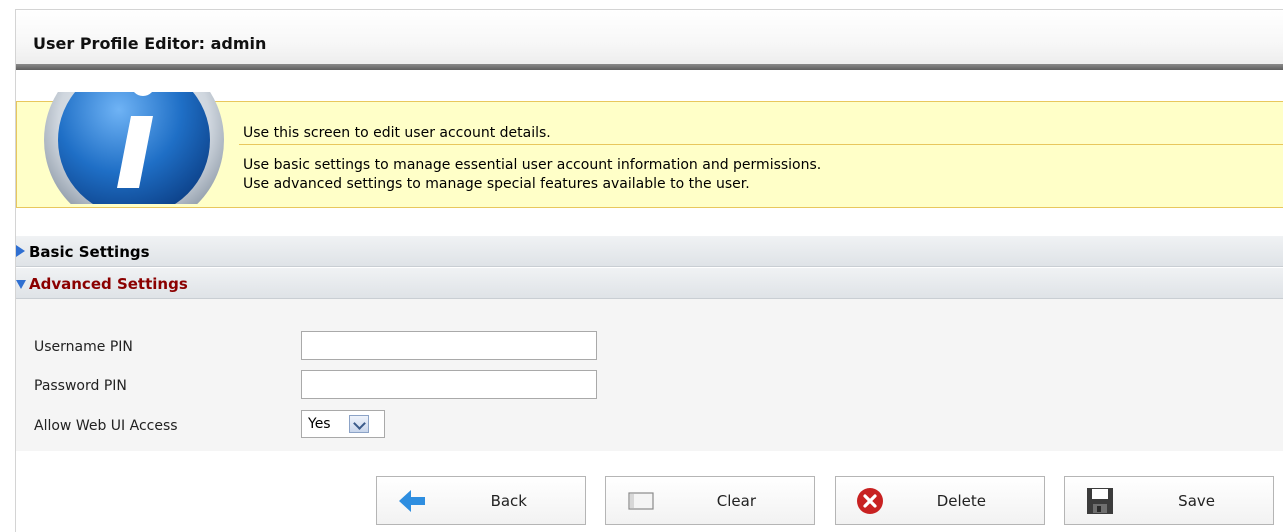 The image size is (1283, 532). Describe the element at coordinates (961, 501) in the screenshot. I see `delete-label: Delete` at that location.